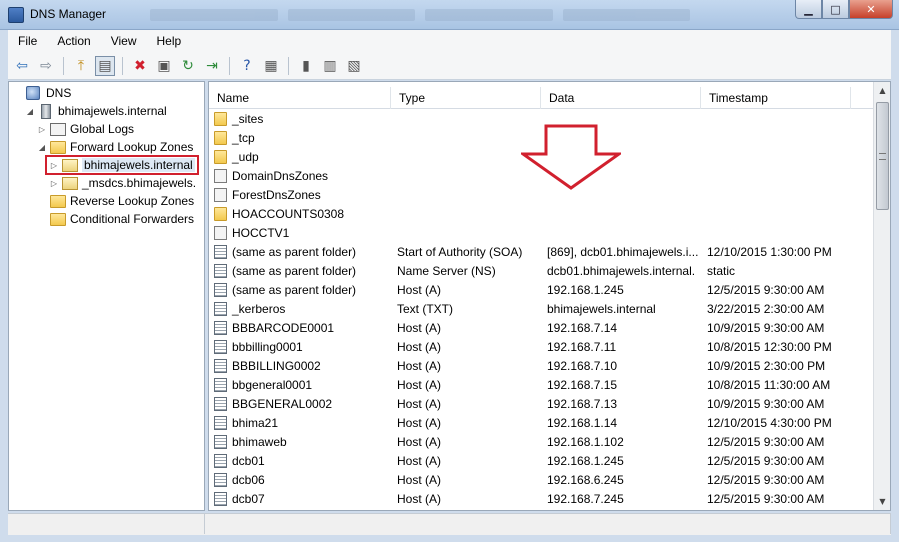 This screenshot has height=542, width=899. Describe the element at coordinates (881, 296) in the screenshot. I see `vertical-scrollbar: ▲ ▼` at that location.